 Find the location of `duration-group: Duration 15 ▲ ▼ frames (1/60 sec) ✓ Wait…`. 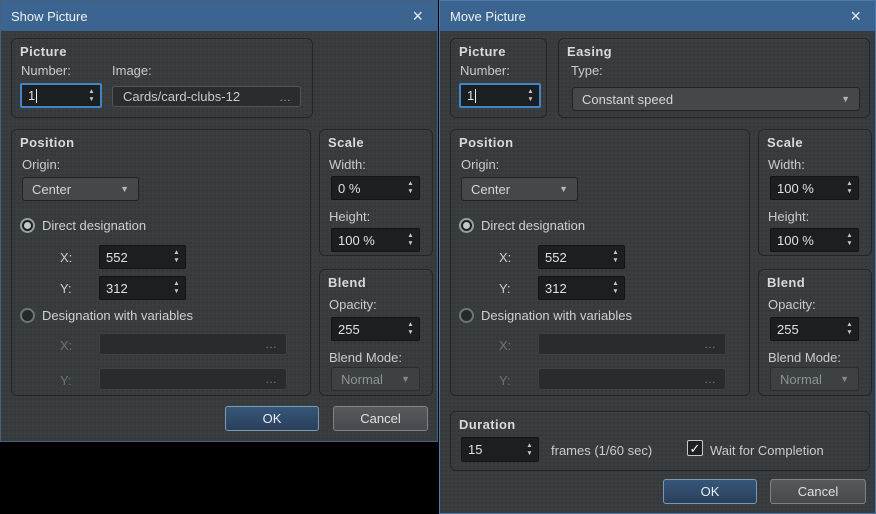

duration-group: Duration 15 ▲ ▼ frames (1/60 sec) ✓ Wait… is located at coordinates (660, 441).